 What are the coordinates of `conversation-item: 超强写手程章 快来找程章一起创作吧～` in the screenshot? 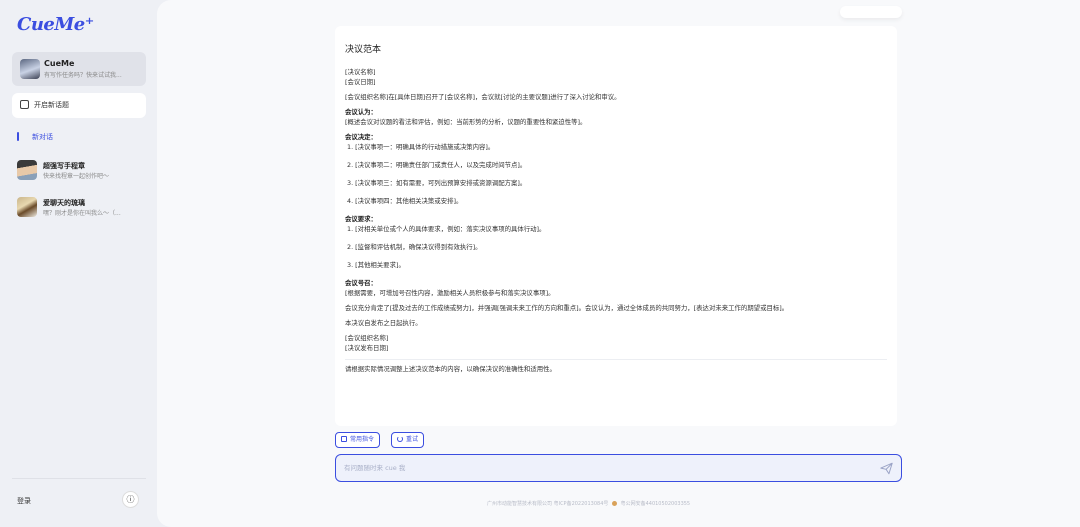 It's located at (82, 171).